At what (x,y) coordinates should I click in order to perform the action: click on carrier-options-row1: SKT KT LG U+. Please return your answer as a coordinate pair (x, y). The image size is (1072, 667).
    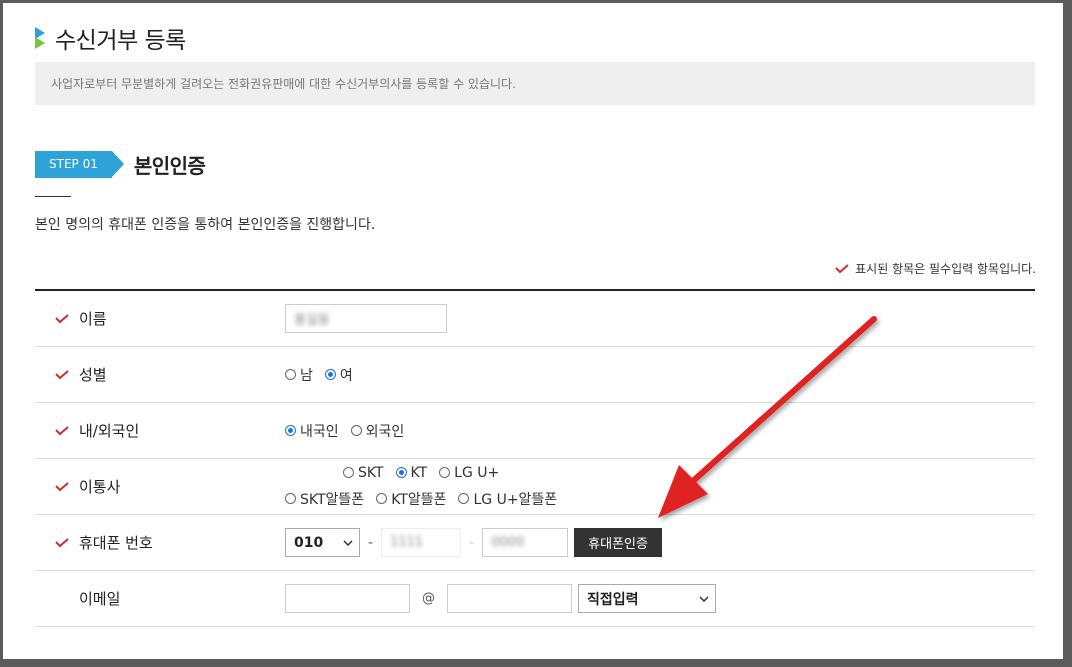
    Looking at the image, I should click on (426, 472).